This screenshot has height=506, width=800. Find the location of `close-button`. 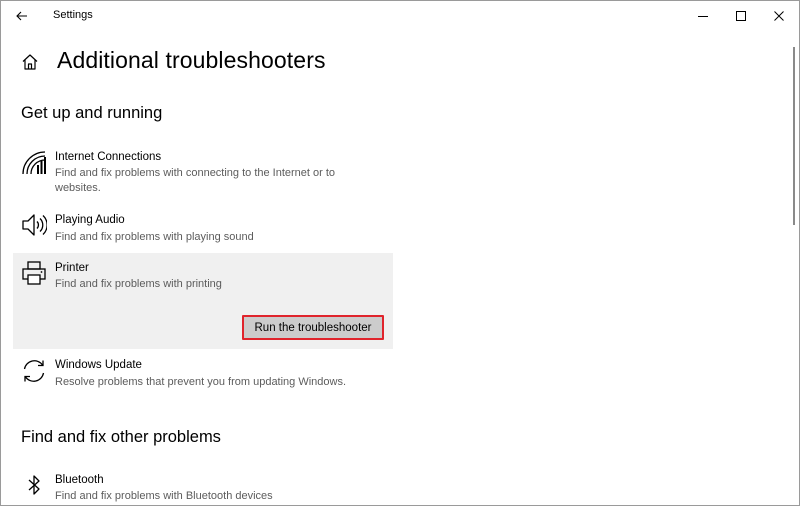

close-button is located at coordinates (779, 16).